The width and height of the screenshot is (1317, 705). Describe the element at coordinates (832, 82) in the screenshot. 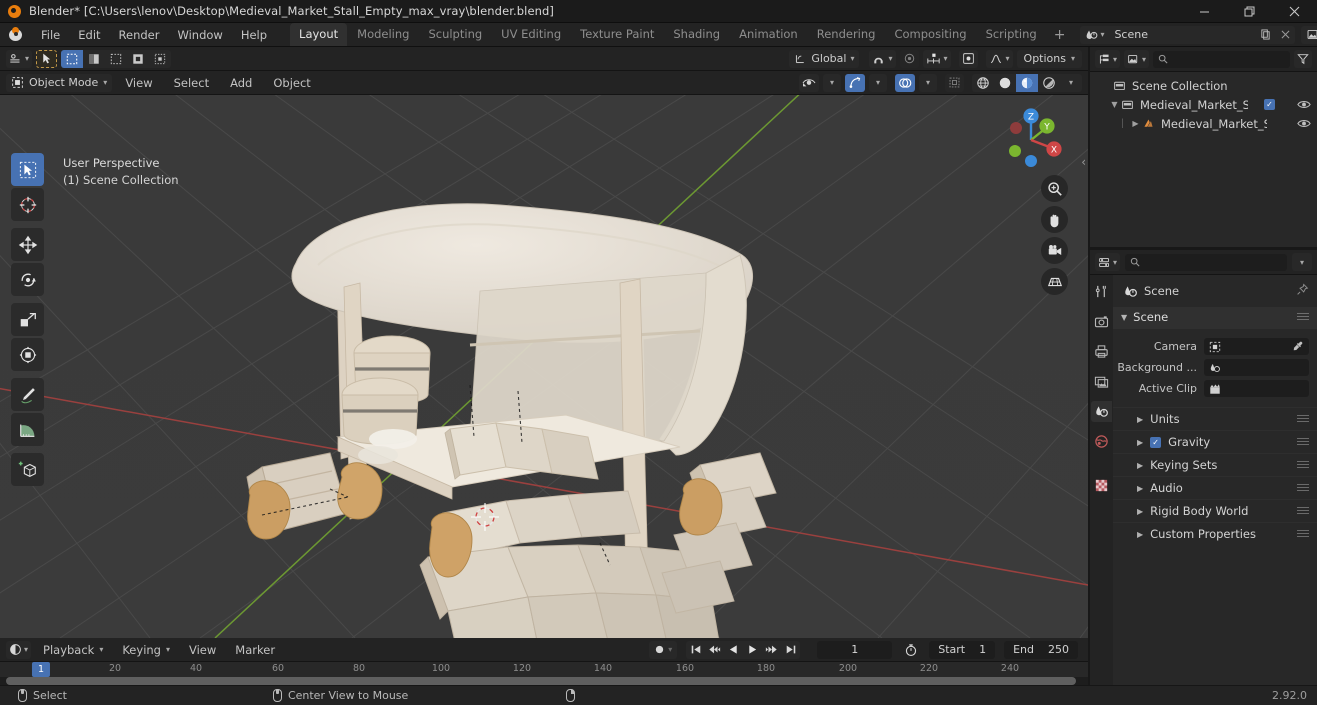

I see `visibility-dropdown: ▾` at that location.